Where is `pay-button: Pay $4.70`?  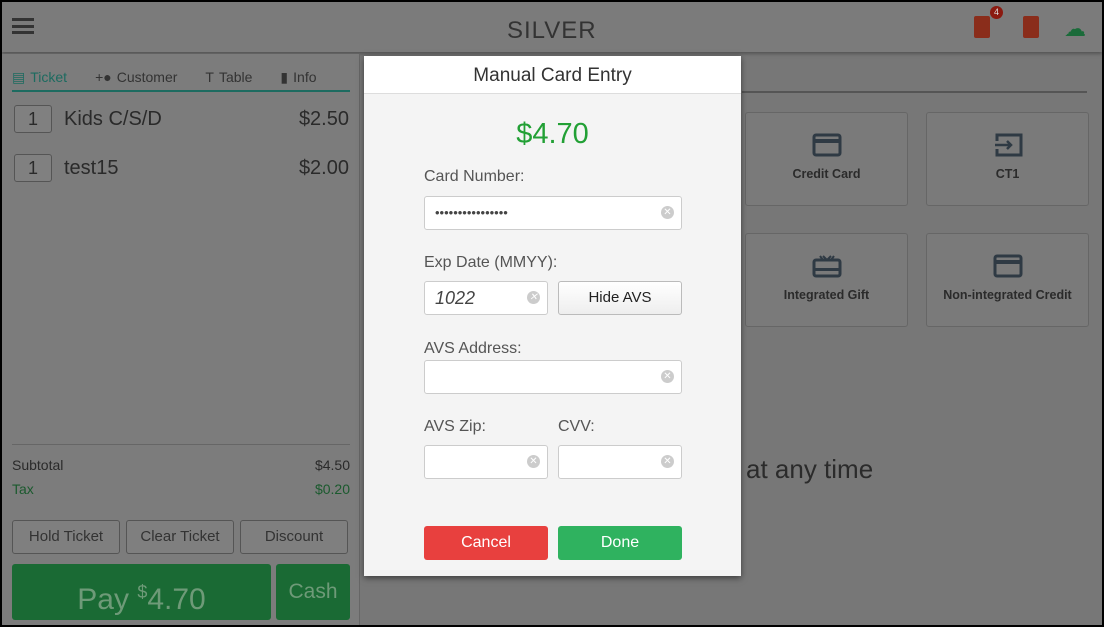 pay-button: Pay $4.70 is located at coordinates (141, 592).